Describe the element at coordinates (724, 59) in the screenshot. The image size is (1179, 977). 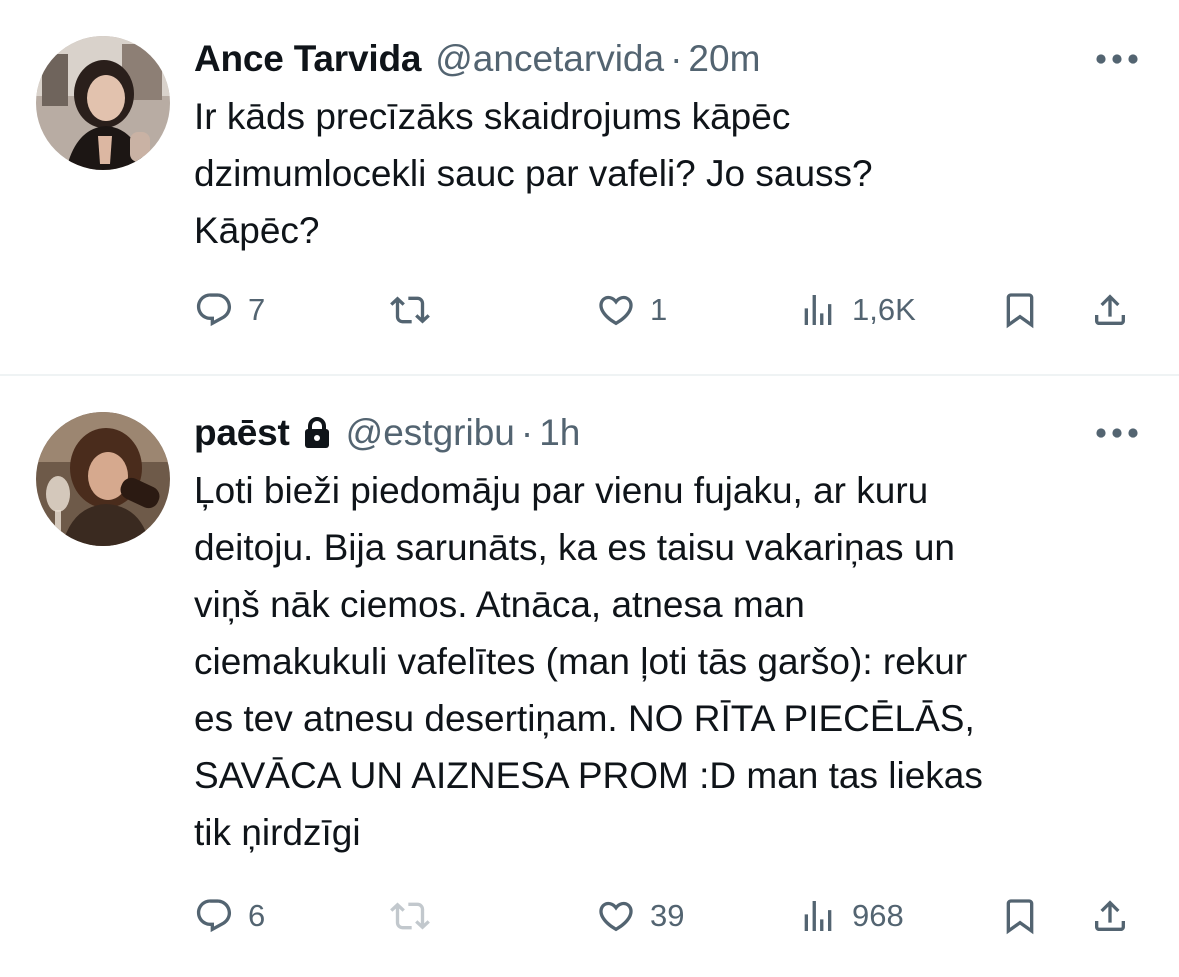
I see `timestamp: 20m` at that location.